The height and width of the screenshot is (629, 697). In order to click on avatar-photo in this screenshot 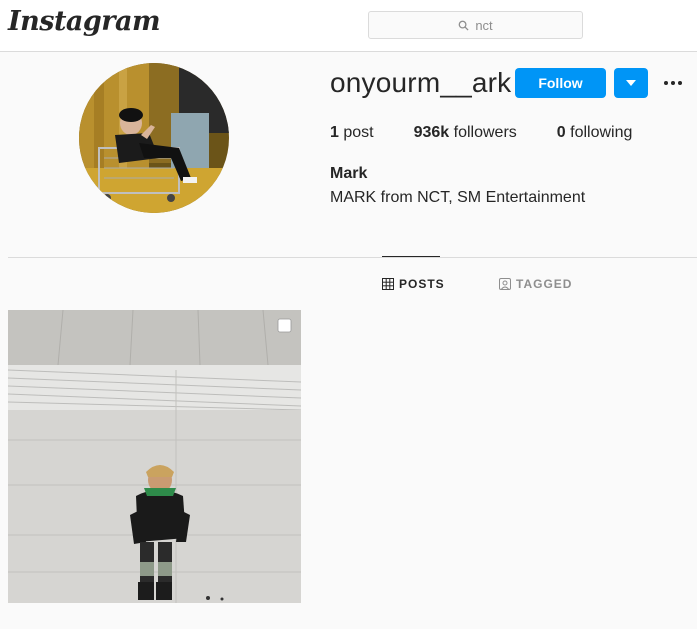, I will do `click(154, 138)`.